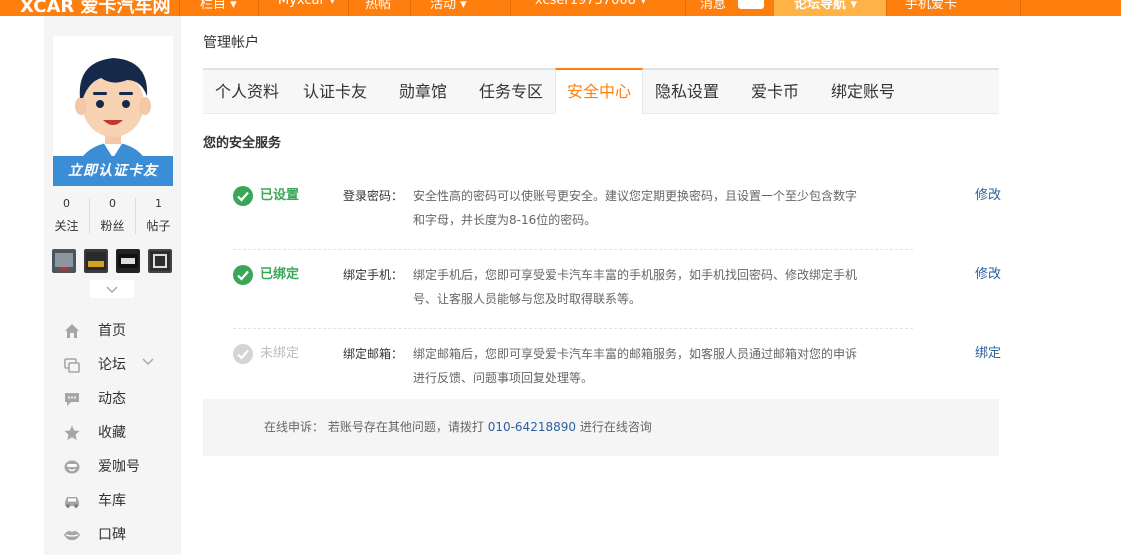 The height and width of the screenshot is (555, 1121). I want to click on forum-nav-label: 论坛导航 ▾, so click(826, 6).